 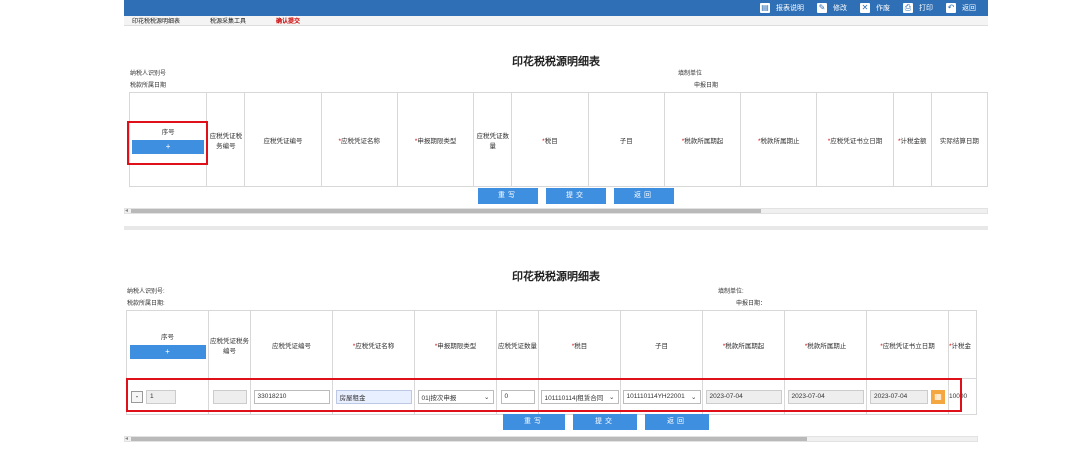 What do you see at coordinates (908, 8) in the screenshot?
I see `print-icon: ⎙` at bounding box center [908, 8].